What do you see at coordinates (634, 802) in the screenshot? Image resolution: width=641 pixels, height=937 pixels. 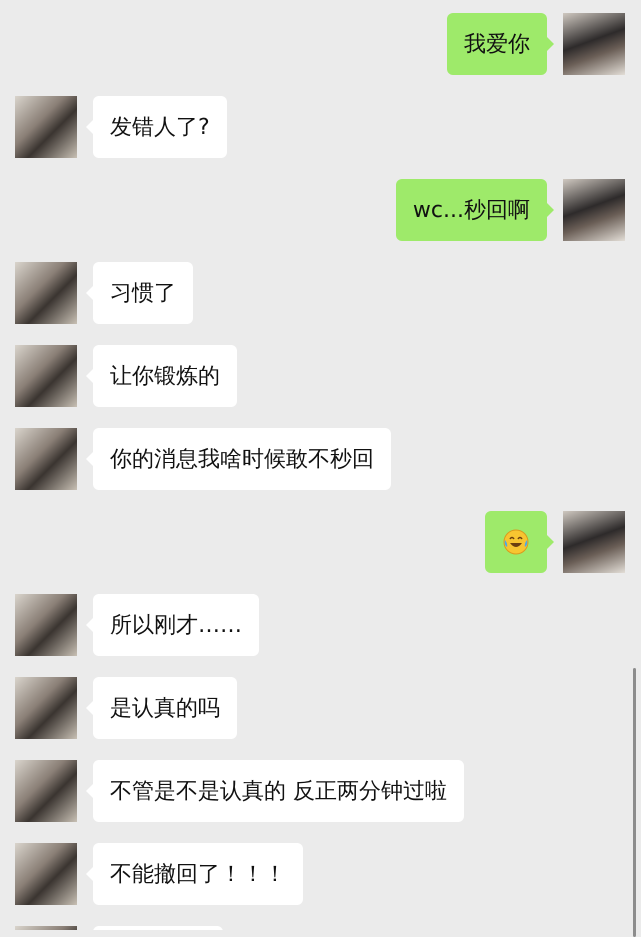 I see `scrollbar-thumb` at bounding box center [634, 802].